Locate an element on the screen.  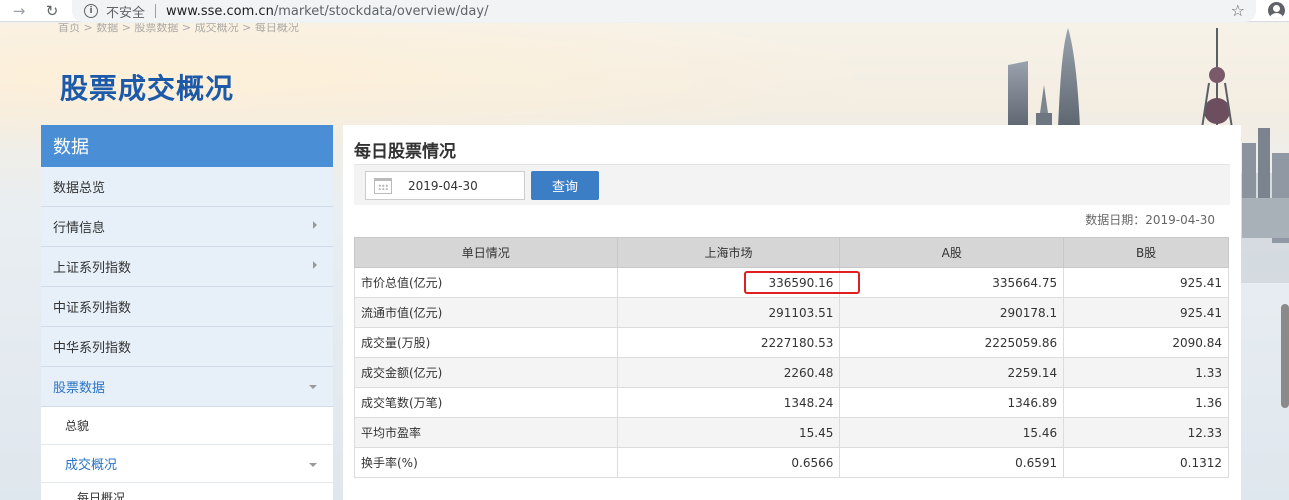
panel-title: 每日股票情况 is located at coordinates (405, 152).